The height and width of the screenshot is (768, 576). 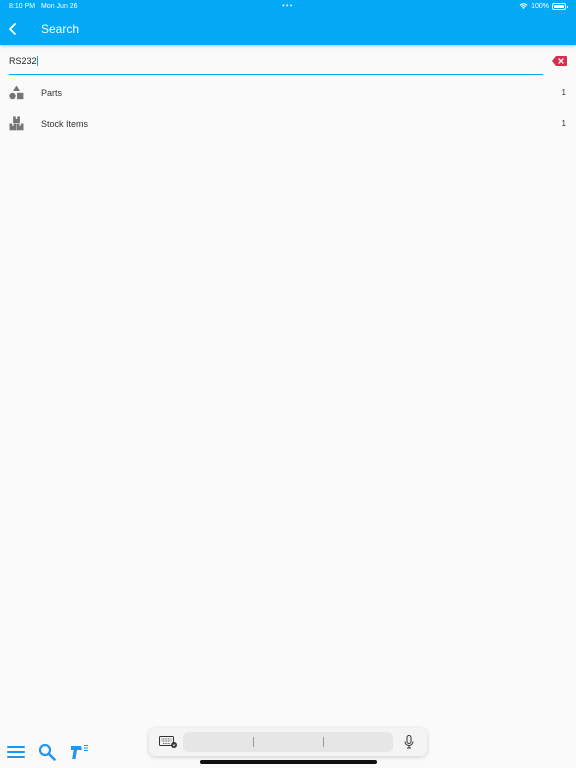 I want to click on status-date: Mon Jun 26, so click(x=59, y=6).